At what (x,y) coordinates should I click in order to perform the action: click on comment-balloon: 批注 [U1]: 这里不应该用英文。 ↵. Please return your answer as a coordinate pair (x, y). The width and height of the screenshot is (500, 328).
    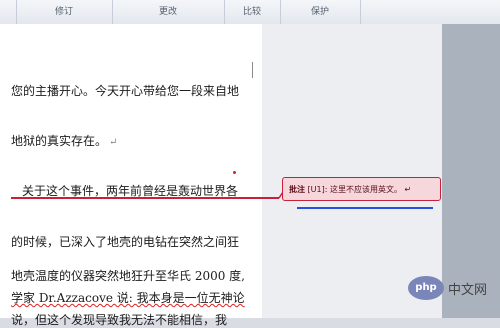
    Looking at the image, I should click on (361, 189).